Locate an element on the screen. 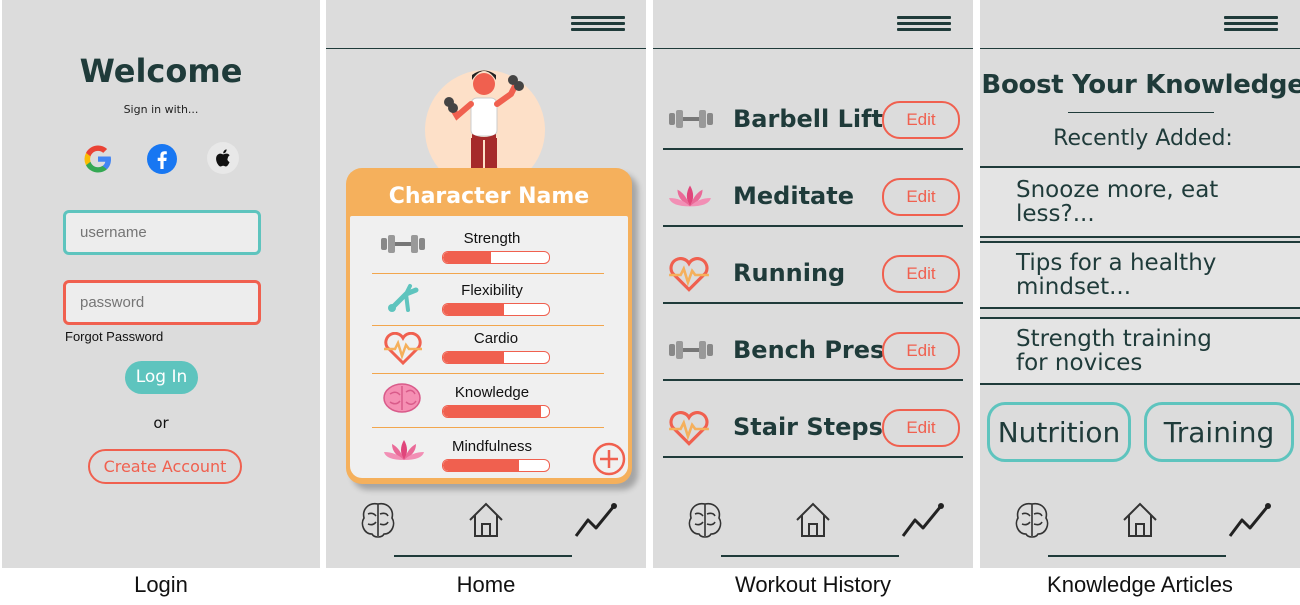 The width and height of the screenshot is (1300, 605). caption-home: Home is located at coordinates (486, 584).